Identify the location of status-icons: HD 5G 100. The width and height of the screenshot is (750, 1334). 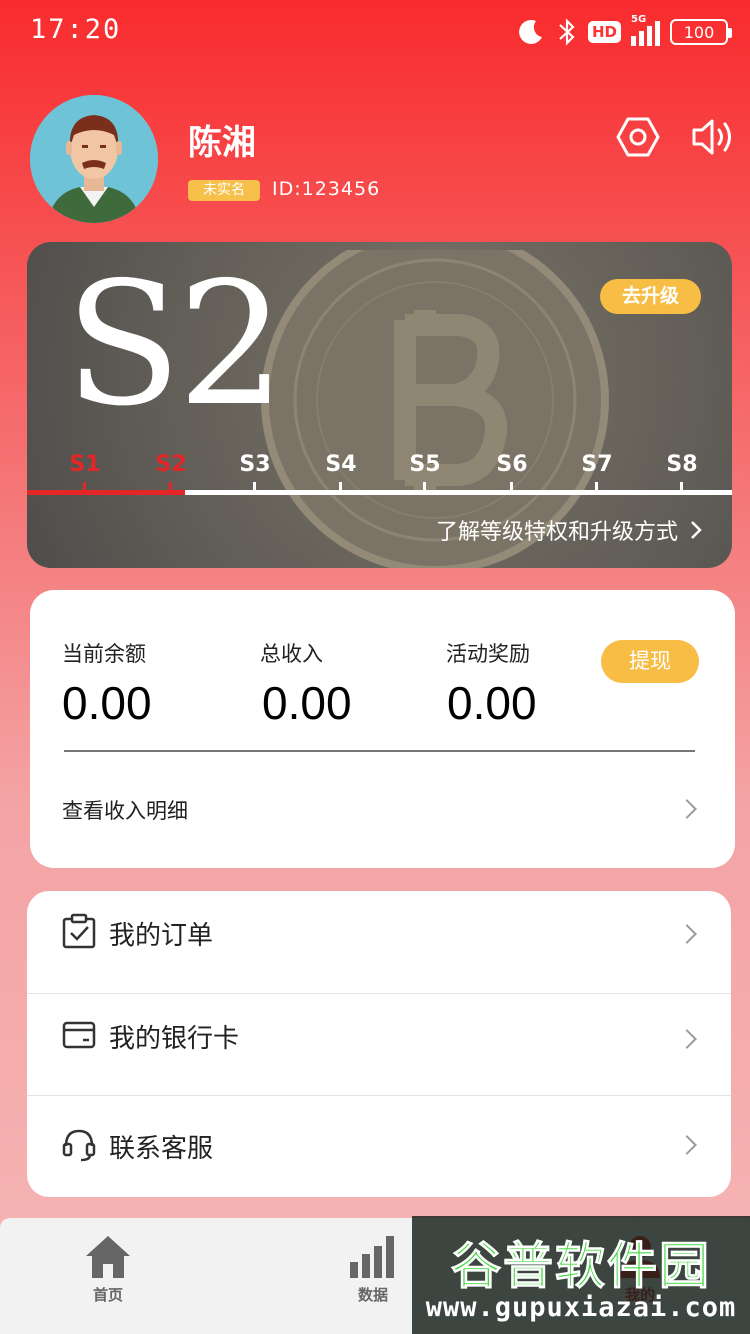
(624, 32).